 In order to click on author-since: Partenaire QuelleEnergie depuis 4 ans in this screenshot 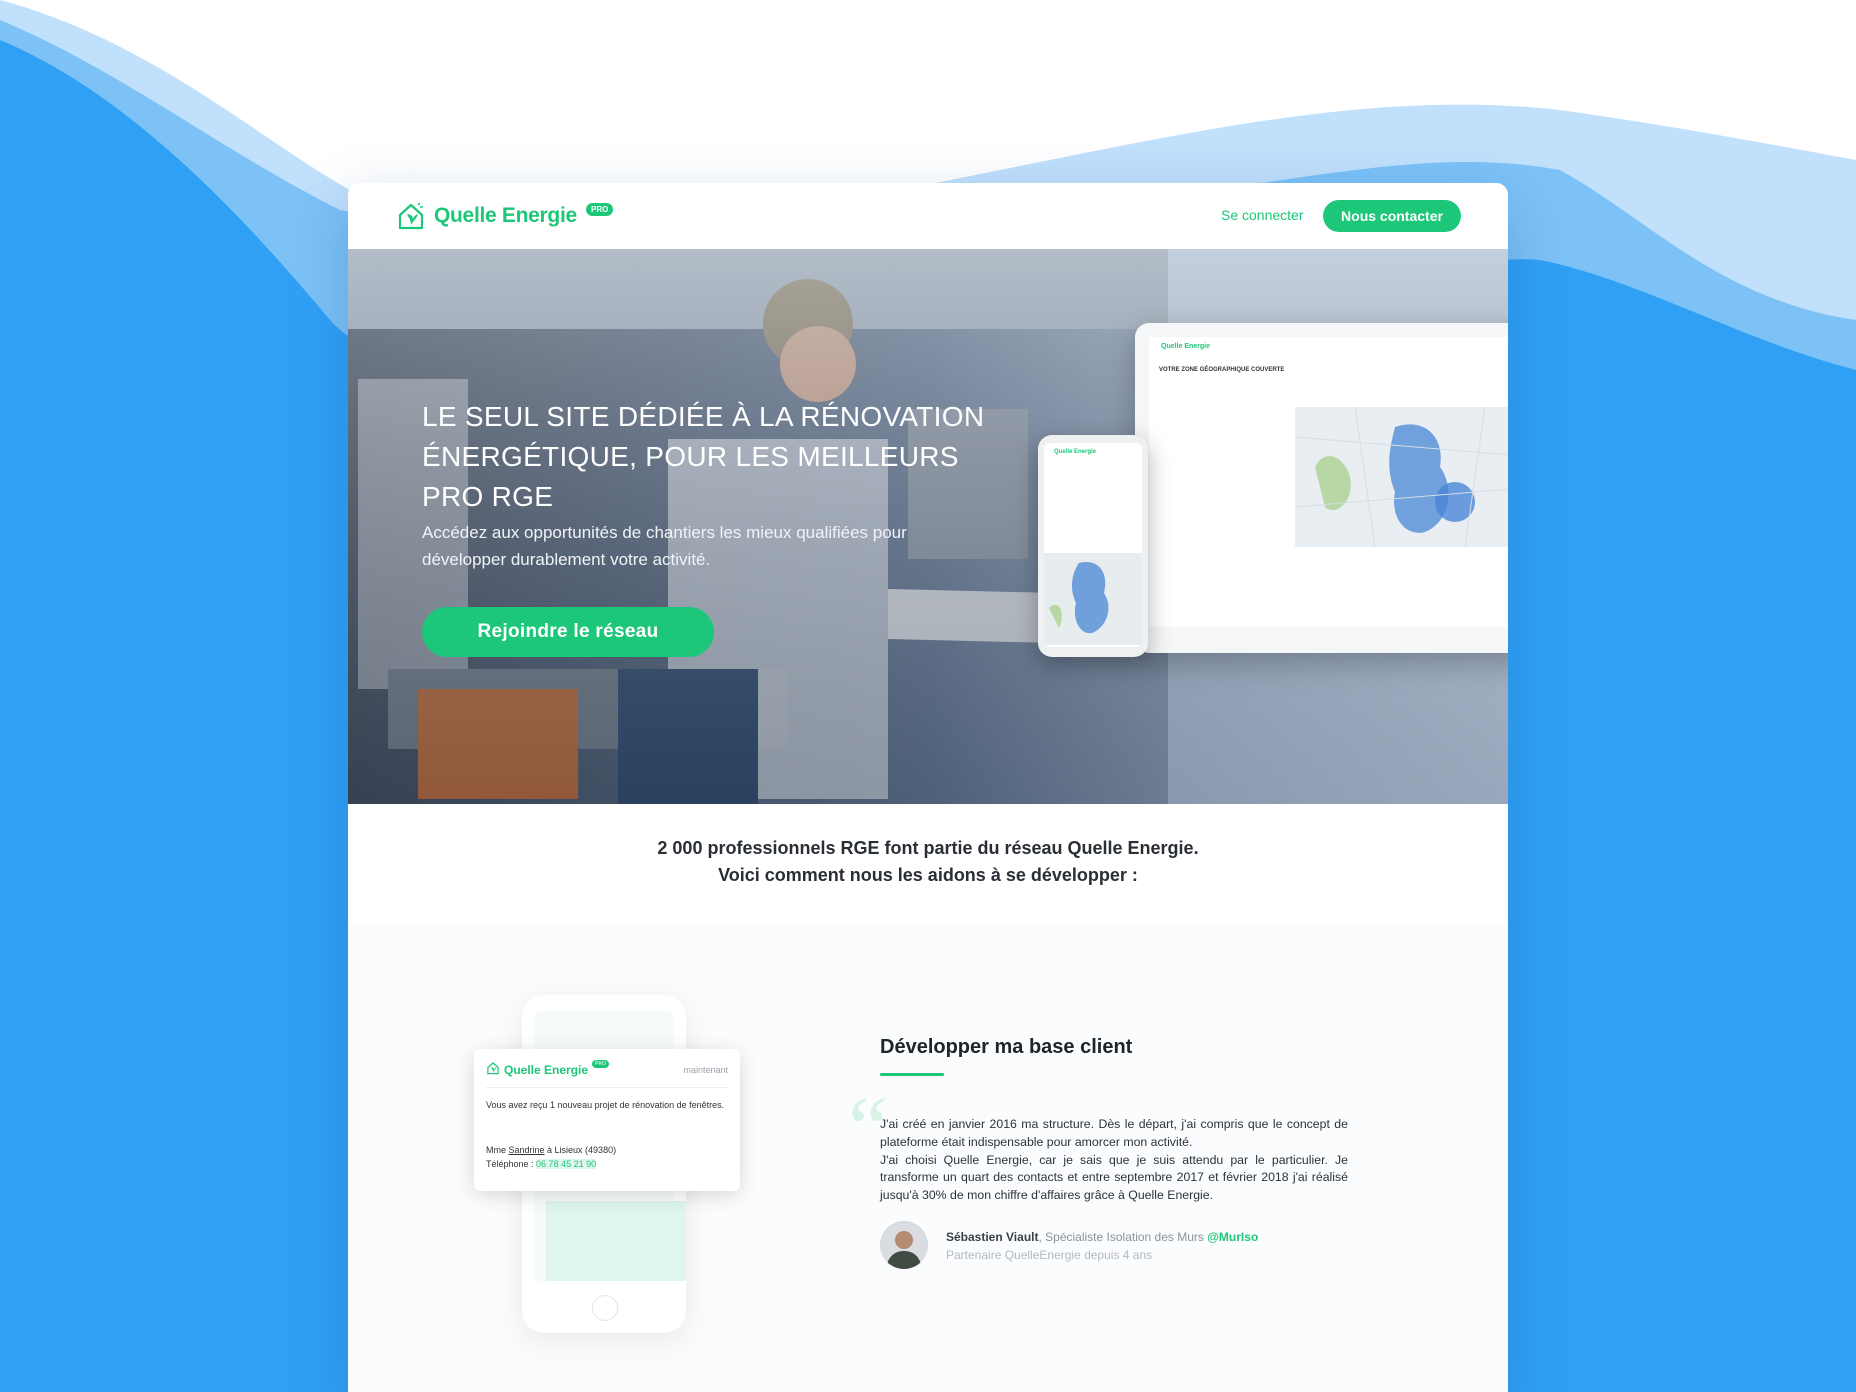, I will do `click(1049, 1255)`.